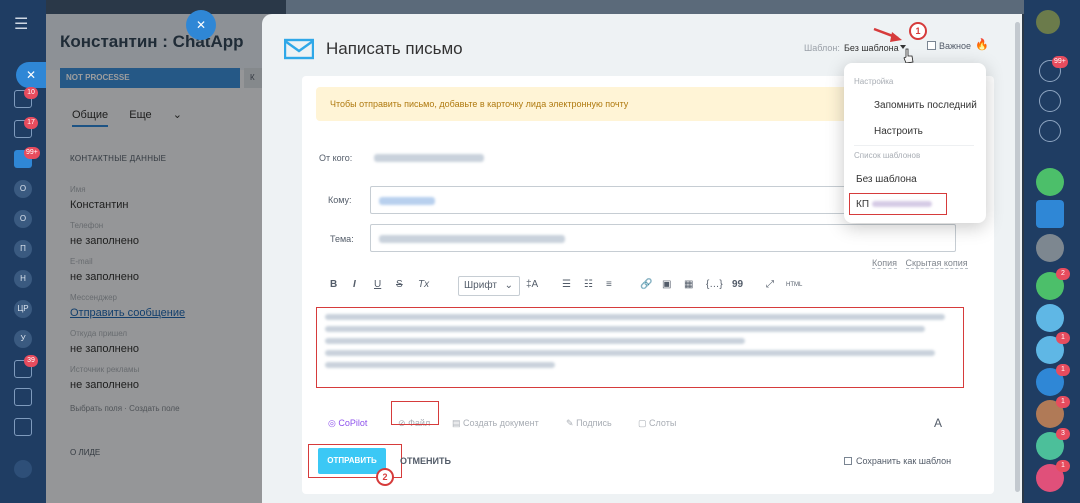 This screenshot has width=1080, height=503. I want to click on signature-button: ✎ Подпись, so click(589, 423).